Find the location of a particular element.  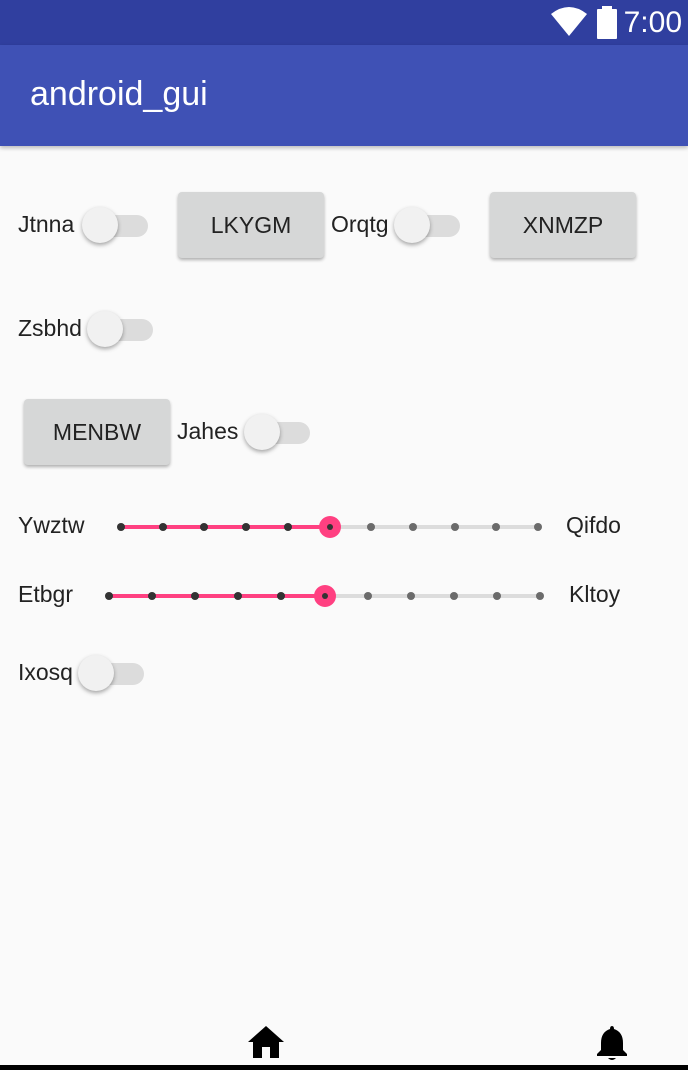

lkygm-button: LKYGM is located at coordinates (251, 225).